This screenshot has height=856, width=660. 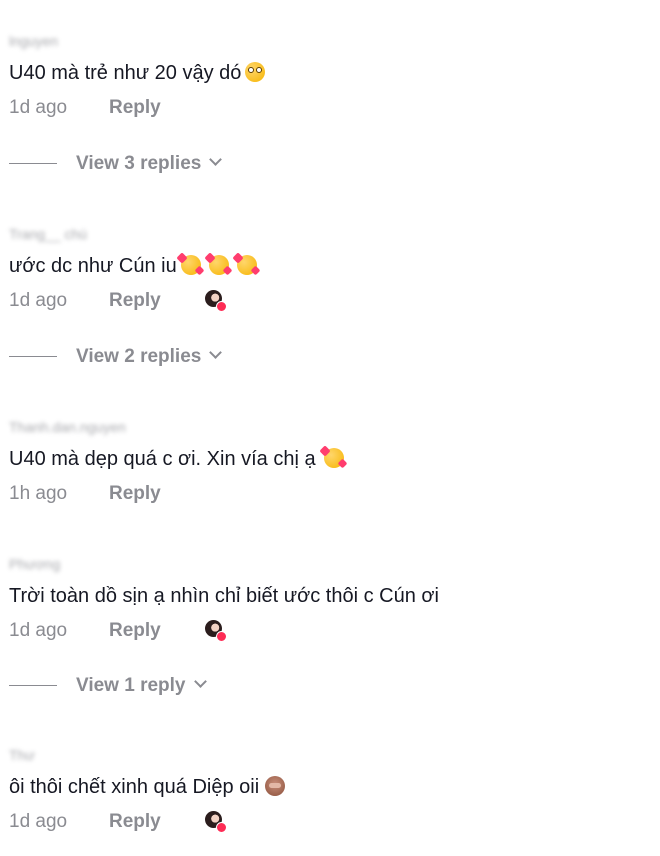 What do you see at coordinates (67, 427) in the screenshot?
I see `comment-username: Thanh.dan.nguyen` at bounding box center [67, 427].